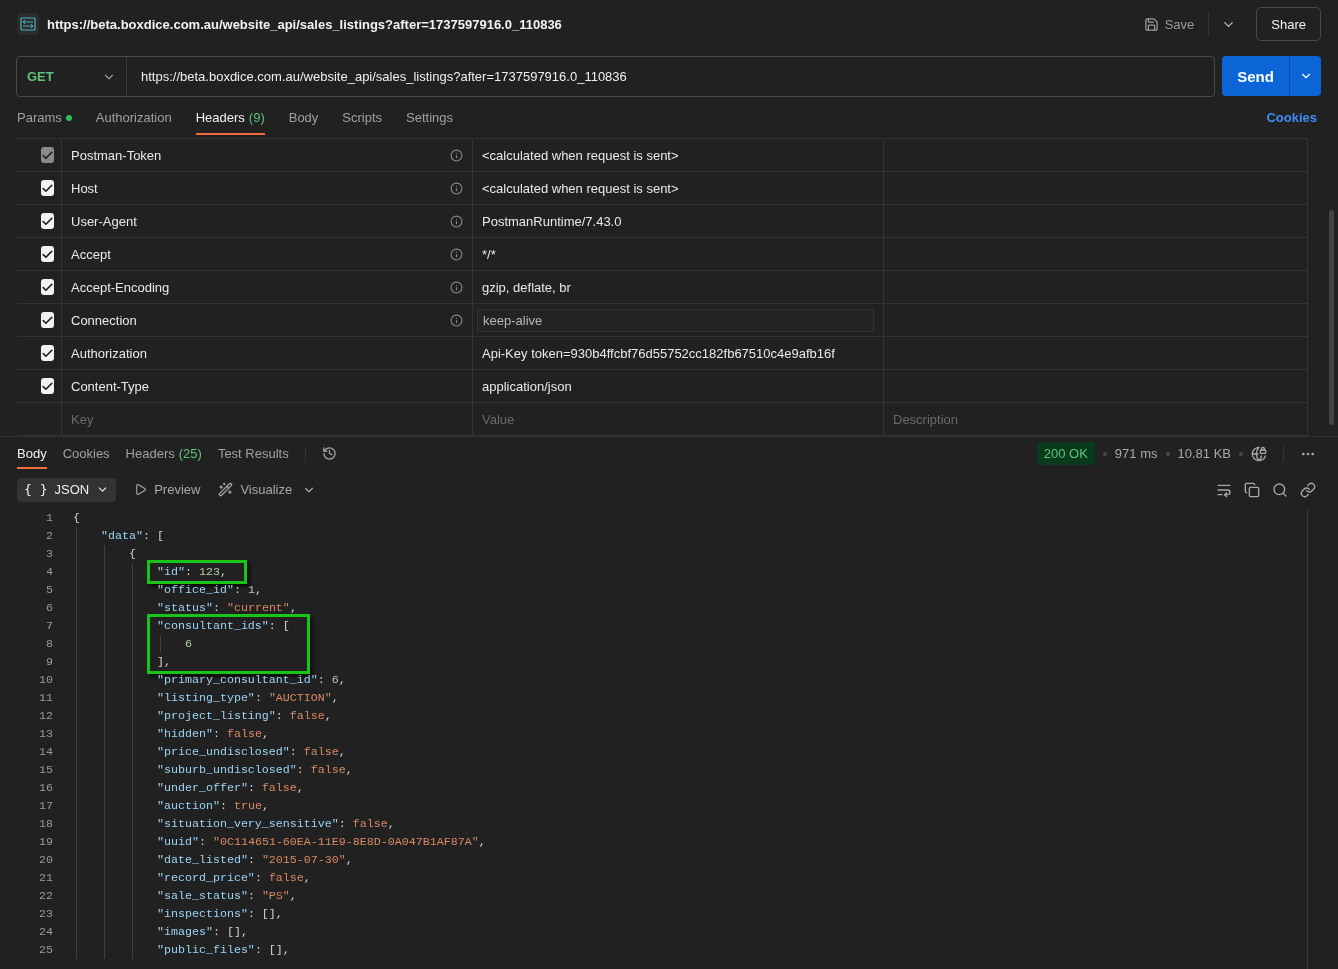 The width and height of the screenshot is (1338, 969). I want to click on method-select: GET, so click(72, 76).